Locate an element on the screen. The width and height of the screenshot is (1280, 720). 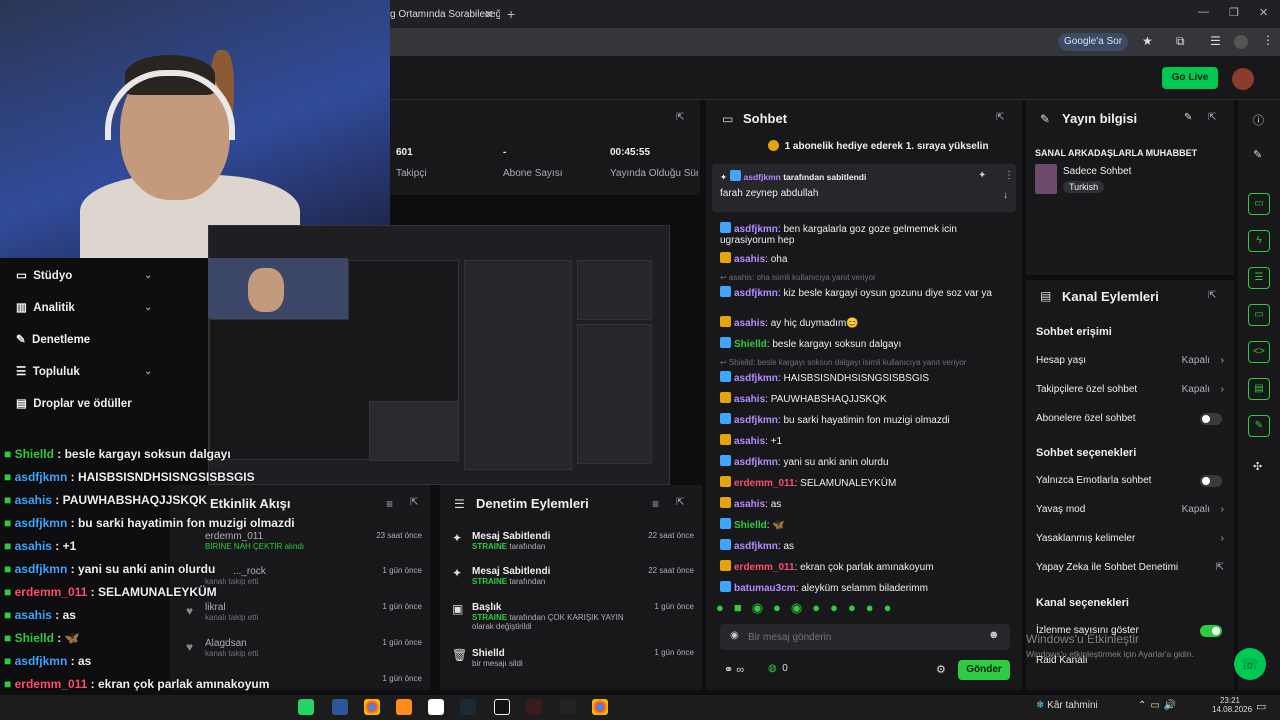
clock: 23:21 14.08.2026 is located at coordinates (1232, 705).